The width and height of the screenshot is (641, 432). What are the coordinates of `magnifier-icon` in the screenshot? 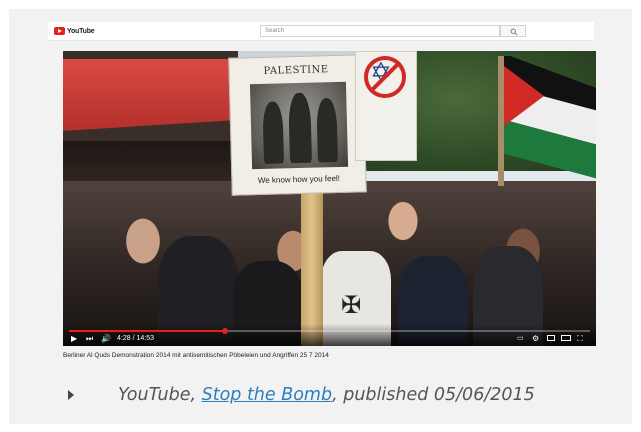 It's located at (514, 32).